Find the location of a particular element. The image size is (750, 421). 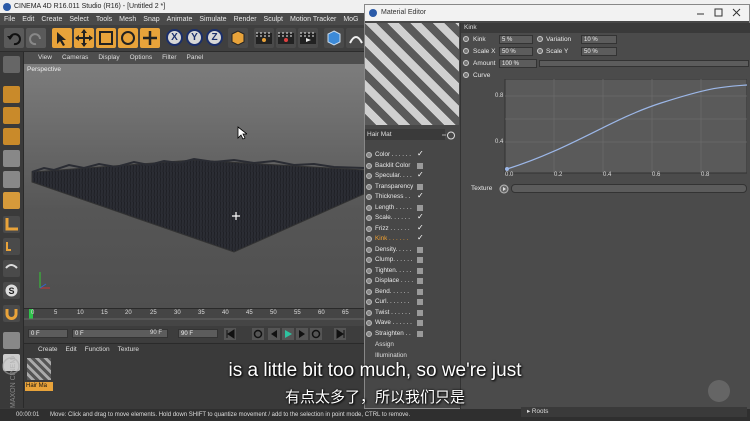

axis-z-toggle: Z is located at coordinates (214, 37).